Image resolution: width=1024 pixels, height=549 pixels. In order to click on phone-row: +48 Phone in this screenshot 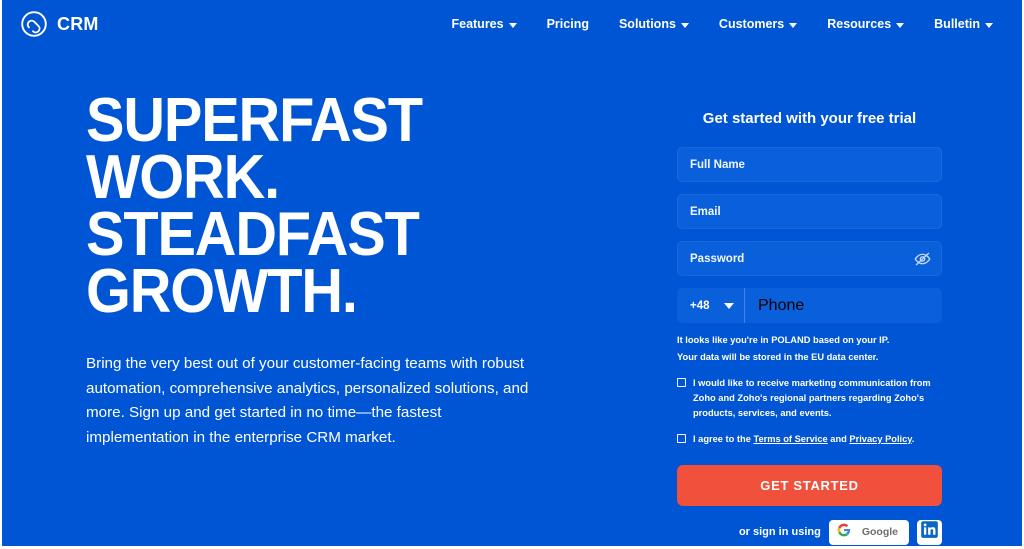, I will do `click(809, 305)`.